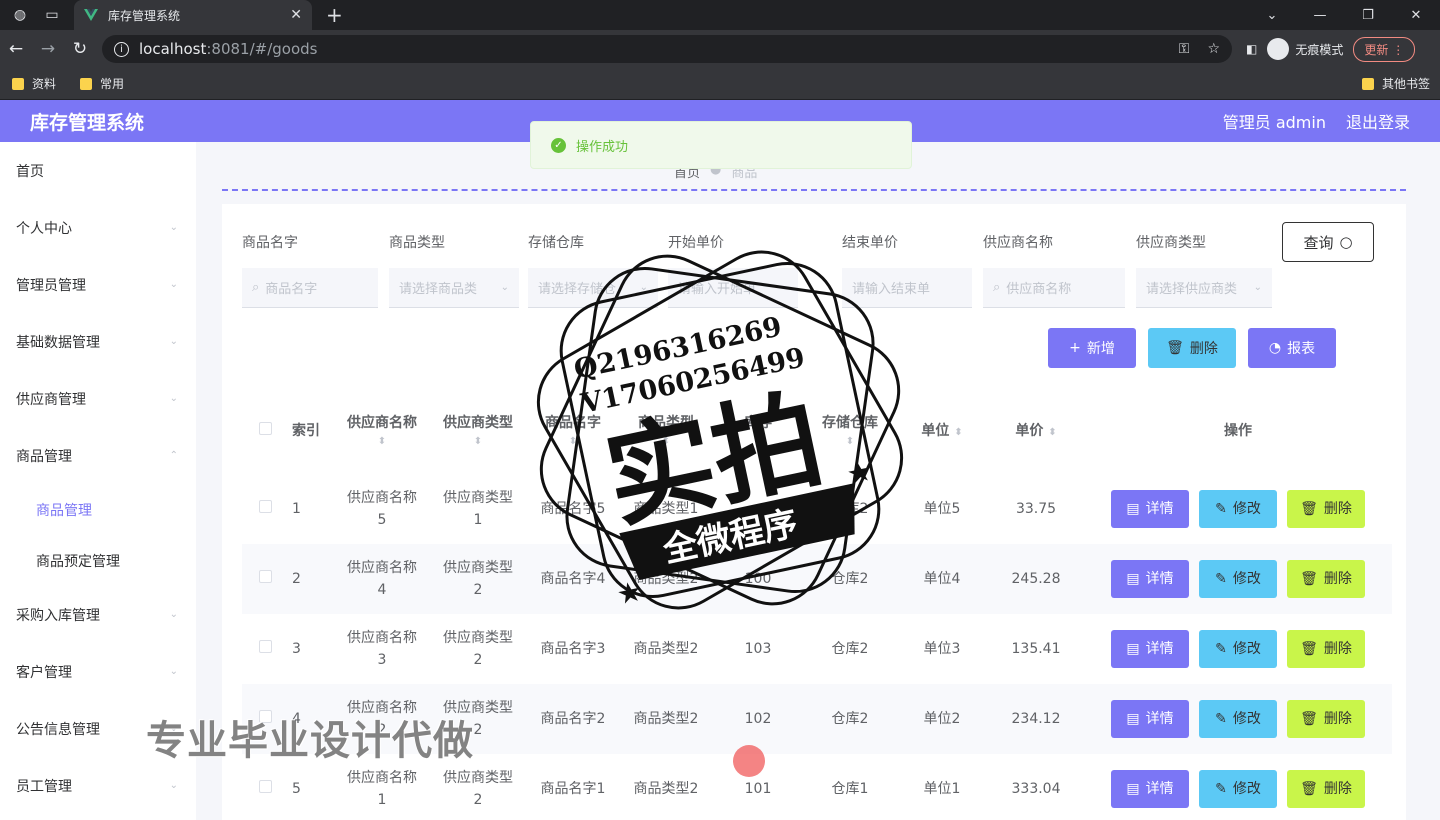  I want to click on query-button: 查询 ○, so click(1328, 242).